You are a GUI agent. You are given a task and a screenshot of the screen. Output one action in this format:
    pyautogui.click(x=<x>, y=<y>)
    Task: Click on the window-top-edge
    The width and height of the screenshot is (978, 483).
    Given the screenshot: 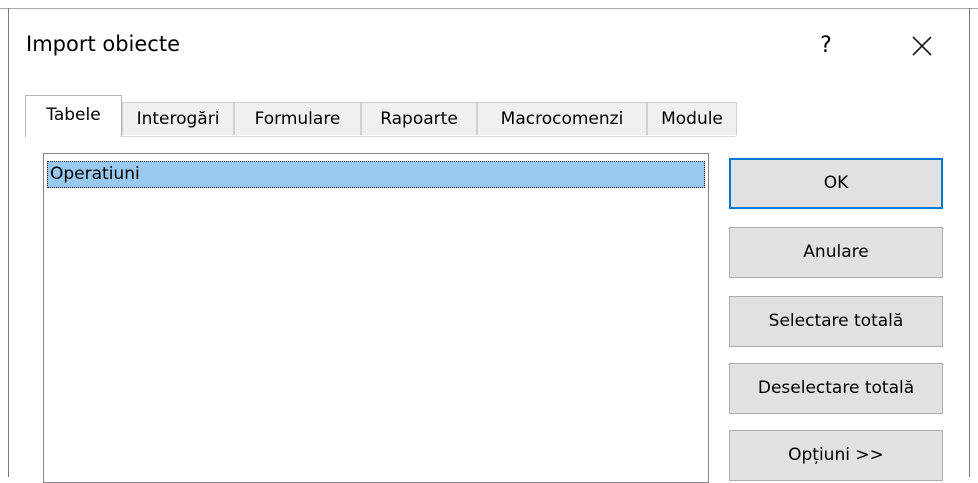 What is the action you would take?
    pyautogui.click(x=489, y=4)
    